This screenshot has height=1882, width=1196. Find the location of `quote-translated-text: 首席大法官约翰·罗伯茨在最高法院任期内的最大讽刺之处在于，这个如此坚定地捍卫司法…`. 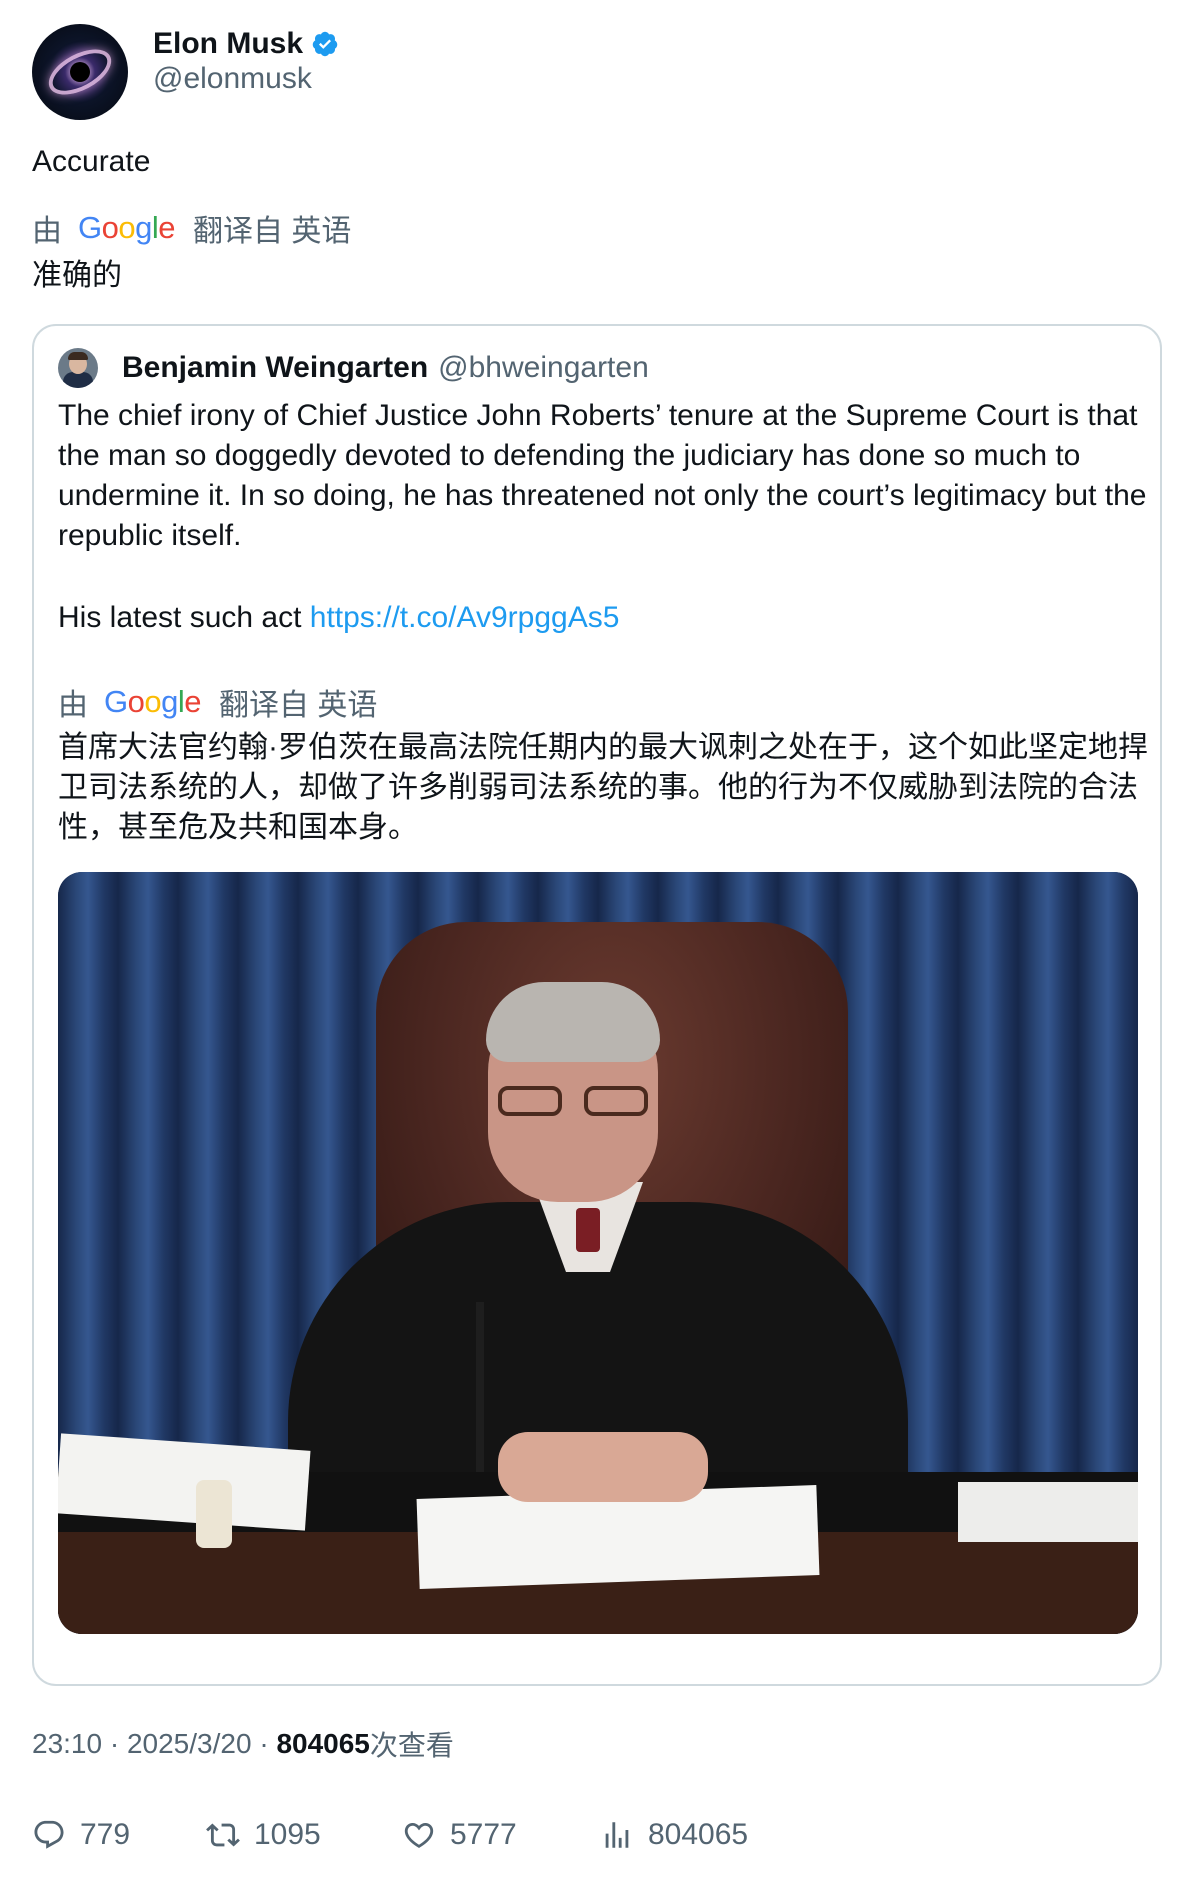

quote-translated-text: 首席大法官约翰·罗伯茨在最高法院任期内的最大讽刺之处在于，这个如此坚定地捍卫司法… is located at coordinates (603, 787).